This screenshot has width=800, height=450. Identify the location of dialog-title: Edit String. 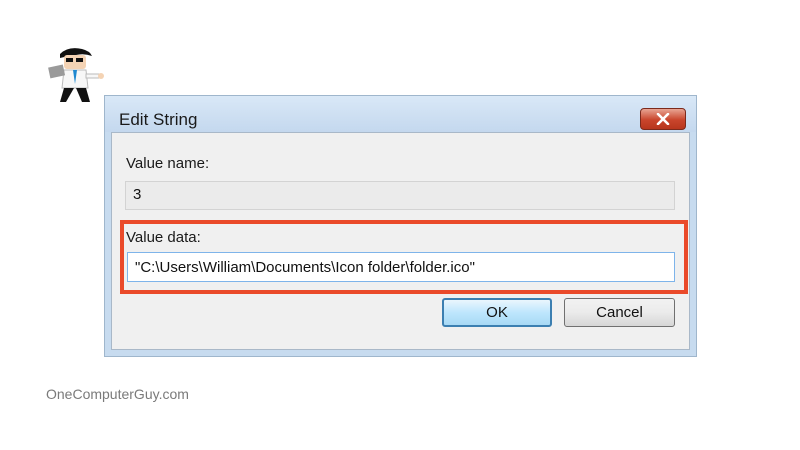
(158, 119).